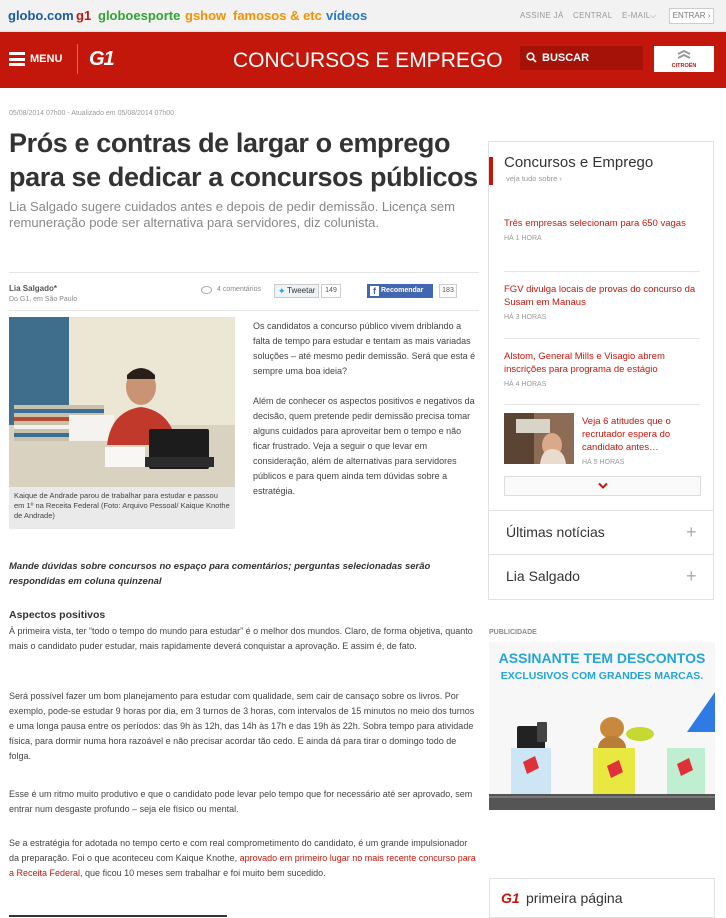 Image resolution: width=726 pixels, height=918 pixels. Describe the element at coordinates (239, 289) in the screenshot. I see `comments-link: 4 comentários` at that location.